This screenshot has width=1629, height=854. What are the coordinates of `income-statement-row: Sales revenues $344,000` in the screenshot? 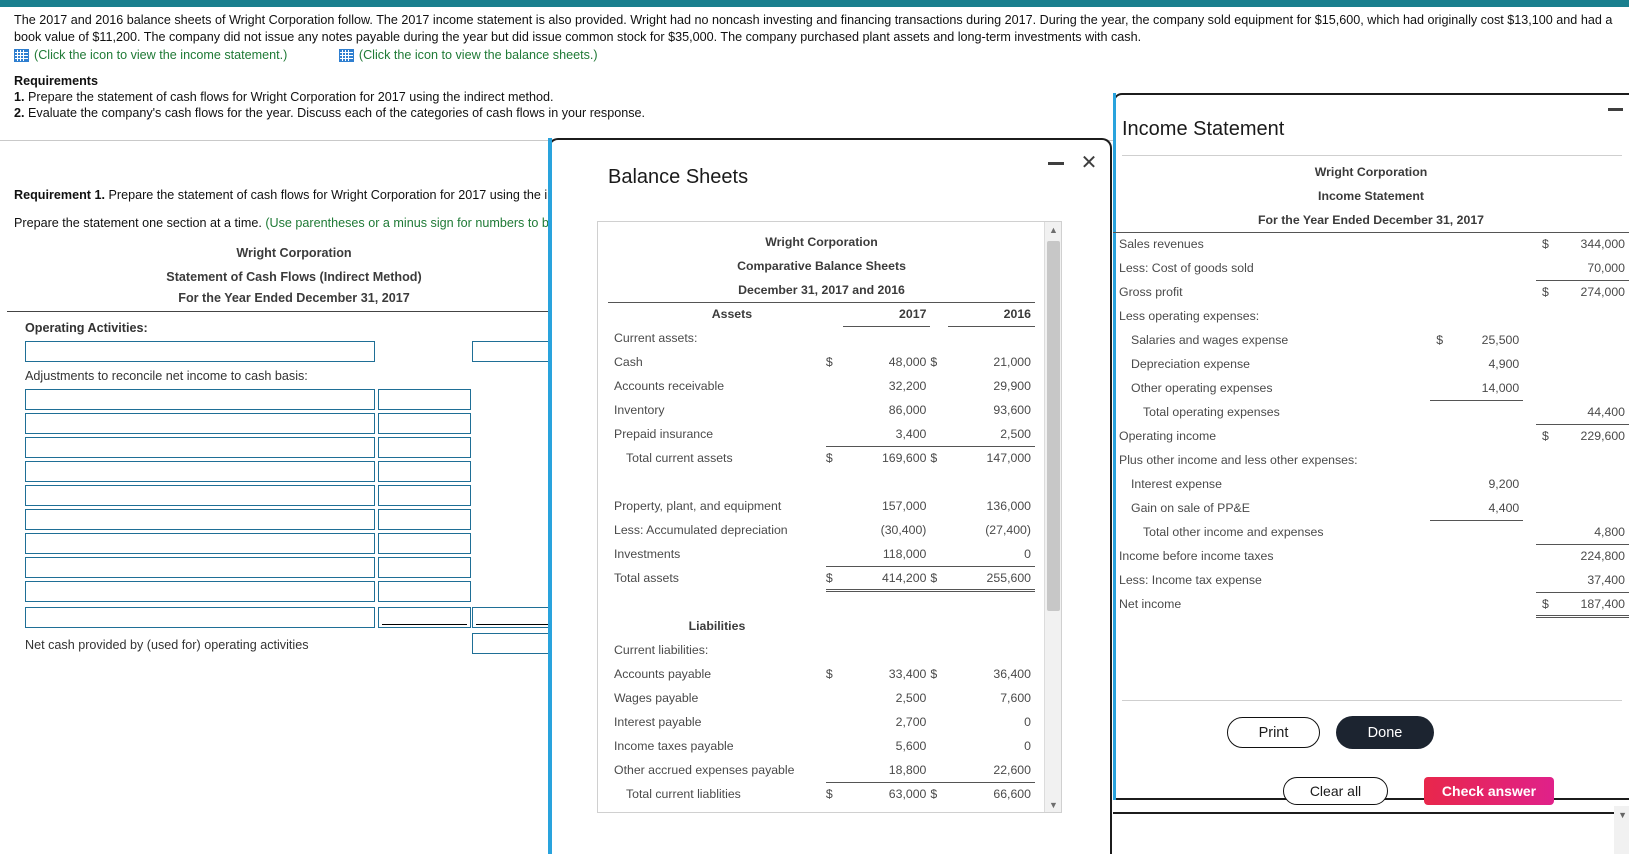 It's located at (1371, 244).